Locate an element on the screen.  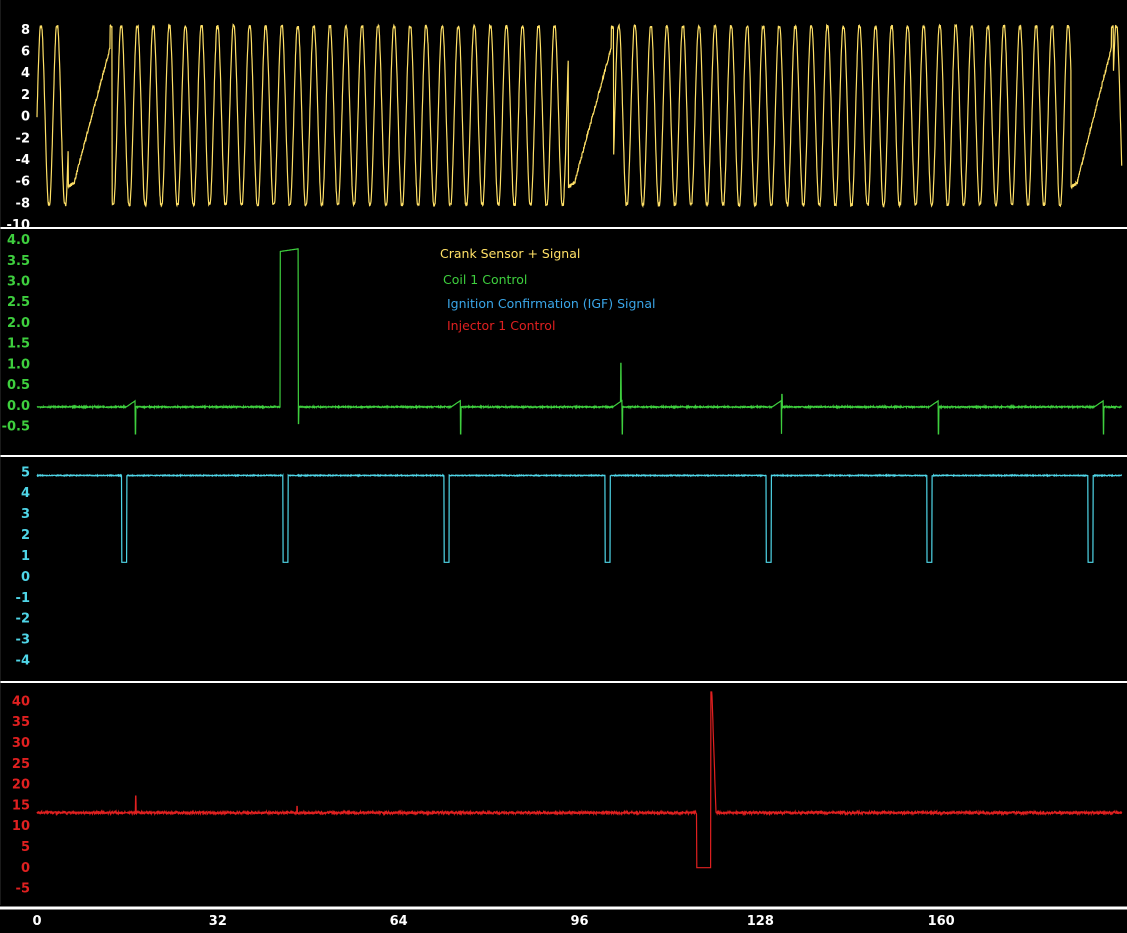
x-tick-label-32: 32 is located at coordinates (218, 921).